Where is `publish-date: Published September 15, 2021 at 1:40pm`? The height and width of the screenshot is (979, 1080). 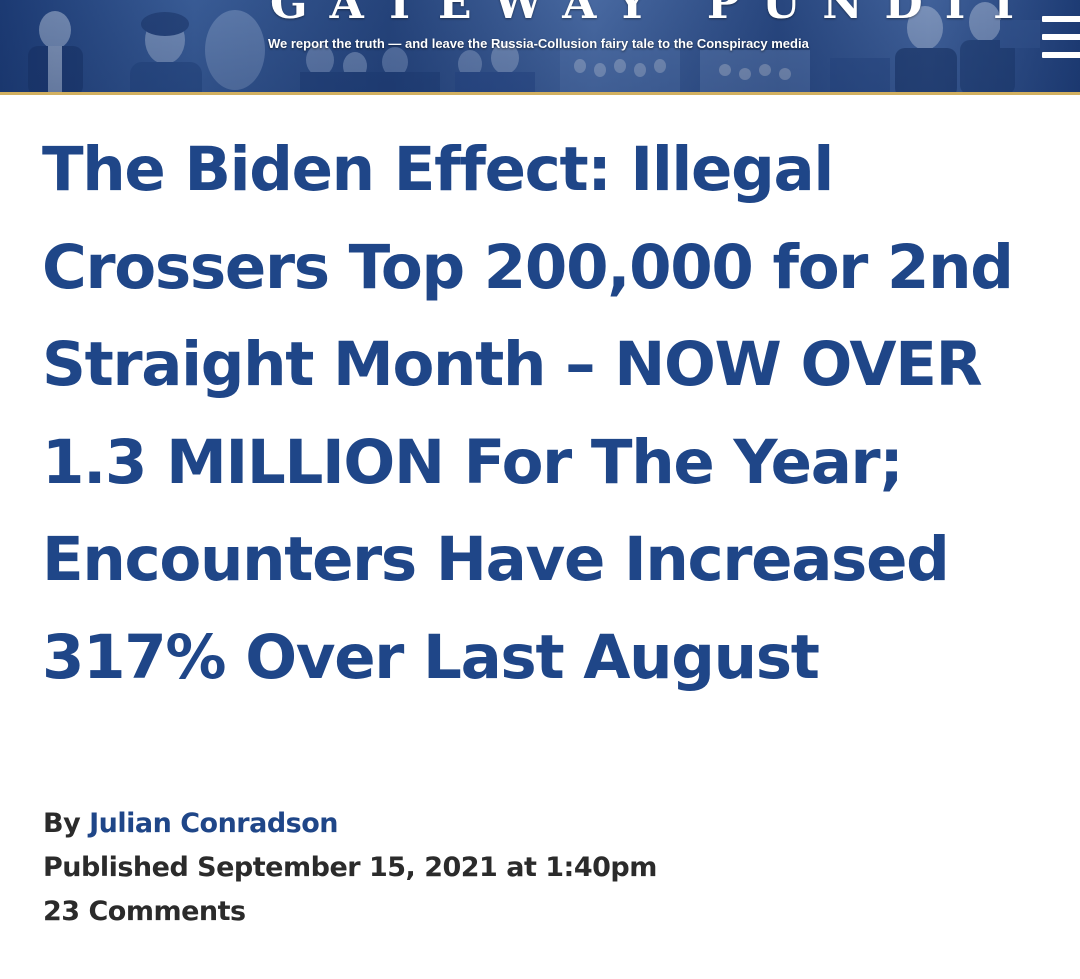 publish-date: Published September 15, 2021 at 1:40pm is located at coordinates (350, 867).